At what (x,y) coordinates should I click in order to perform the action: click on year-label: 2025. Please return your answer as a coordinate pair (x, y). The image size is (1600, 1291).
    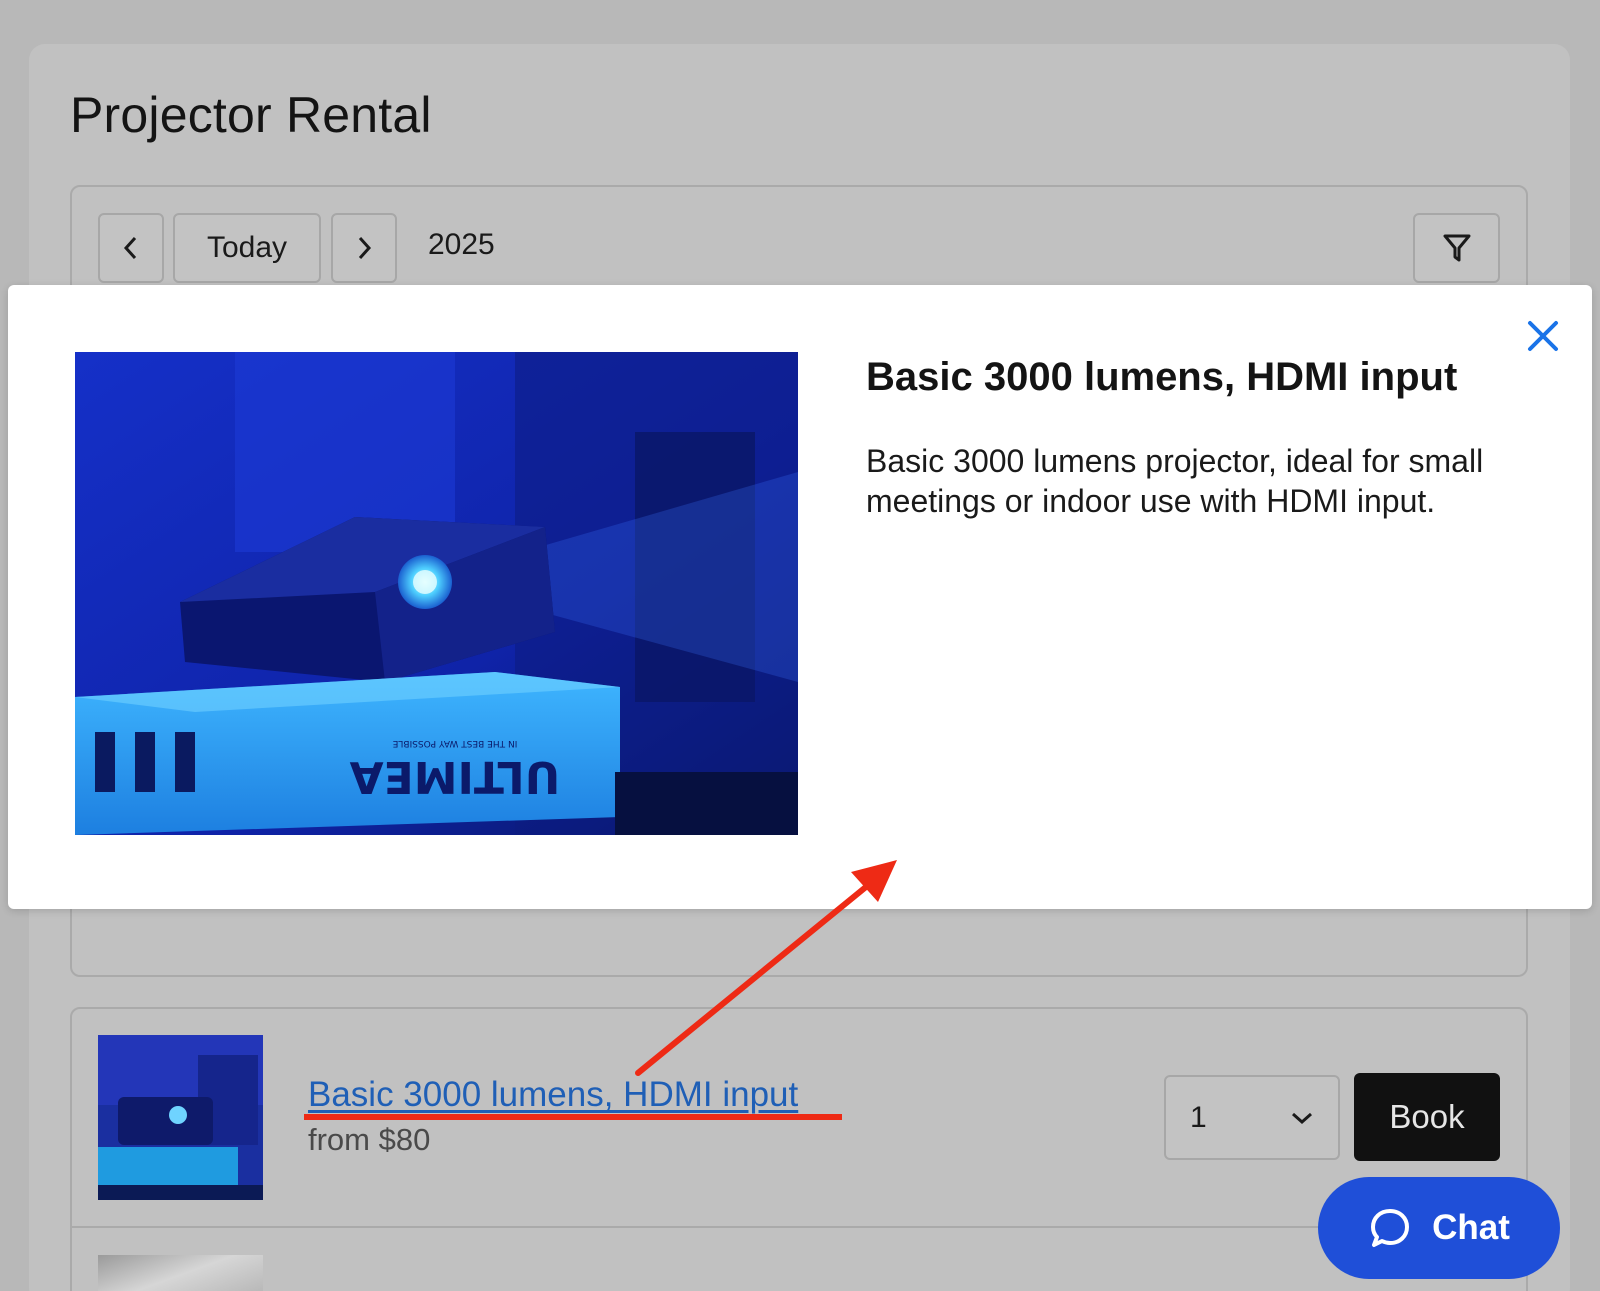
    Looking at the image, I should click on (461, 244).